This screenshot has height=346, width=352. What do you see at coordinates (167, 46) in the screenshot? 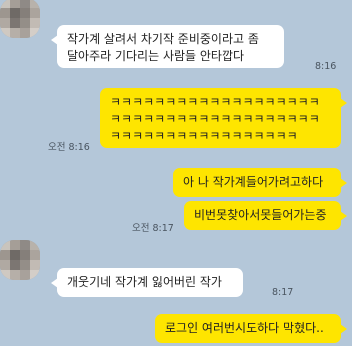
I see `message-bubble-incoming: 작가계 살려서 차기작 준비중이라고 좀 달아주라 기다리는 사람들 안타깝다` at bounding box center [167, 46].